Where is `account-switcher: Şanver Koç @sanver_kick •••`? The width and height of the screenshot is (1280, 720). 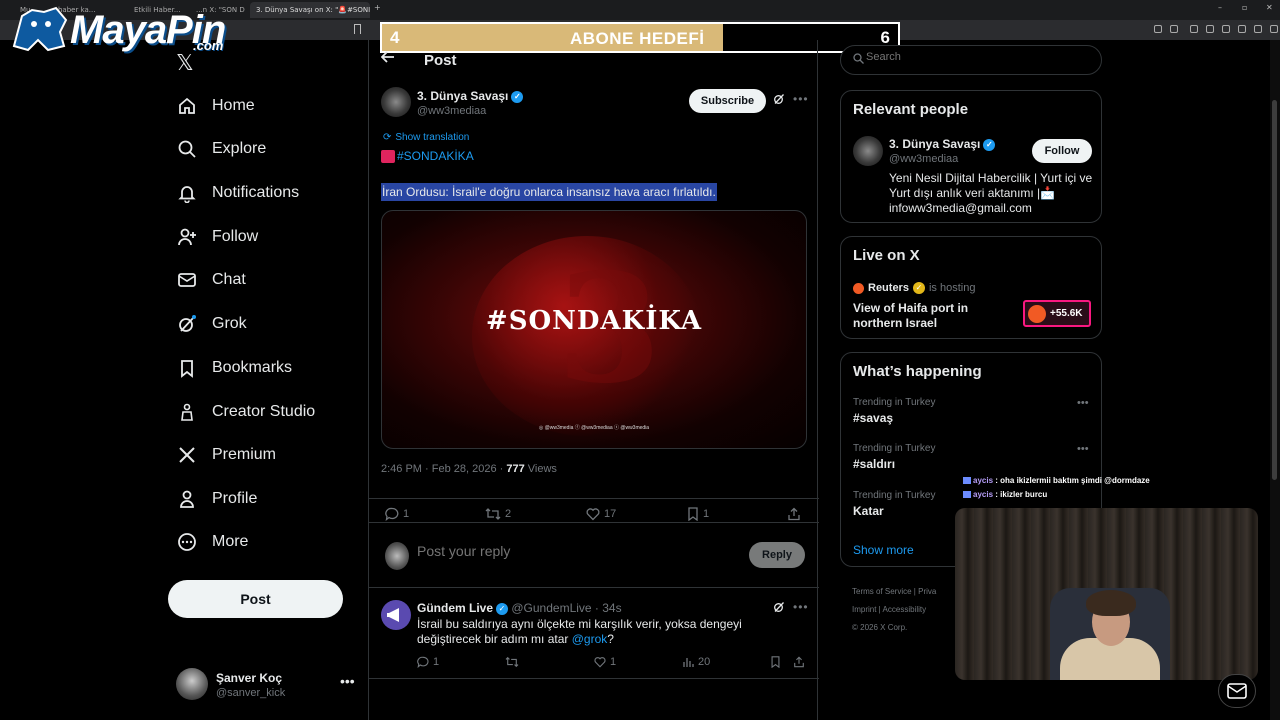
account-switcher: Şanver Koç @sanver_kick ••• is located at coordinates (271, 686).